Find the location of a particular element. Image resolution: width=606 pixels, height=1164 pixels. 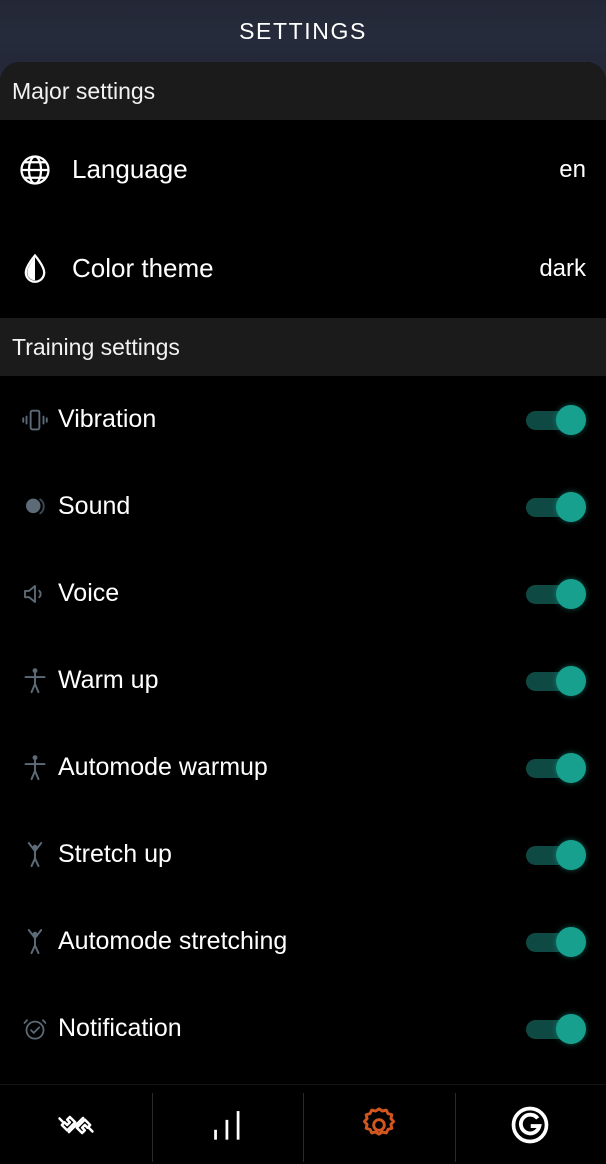

setting-row-vibration: Vibration is located at coordinates (303, 419).